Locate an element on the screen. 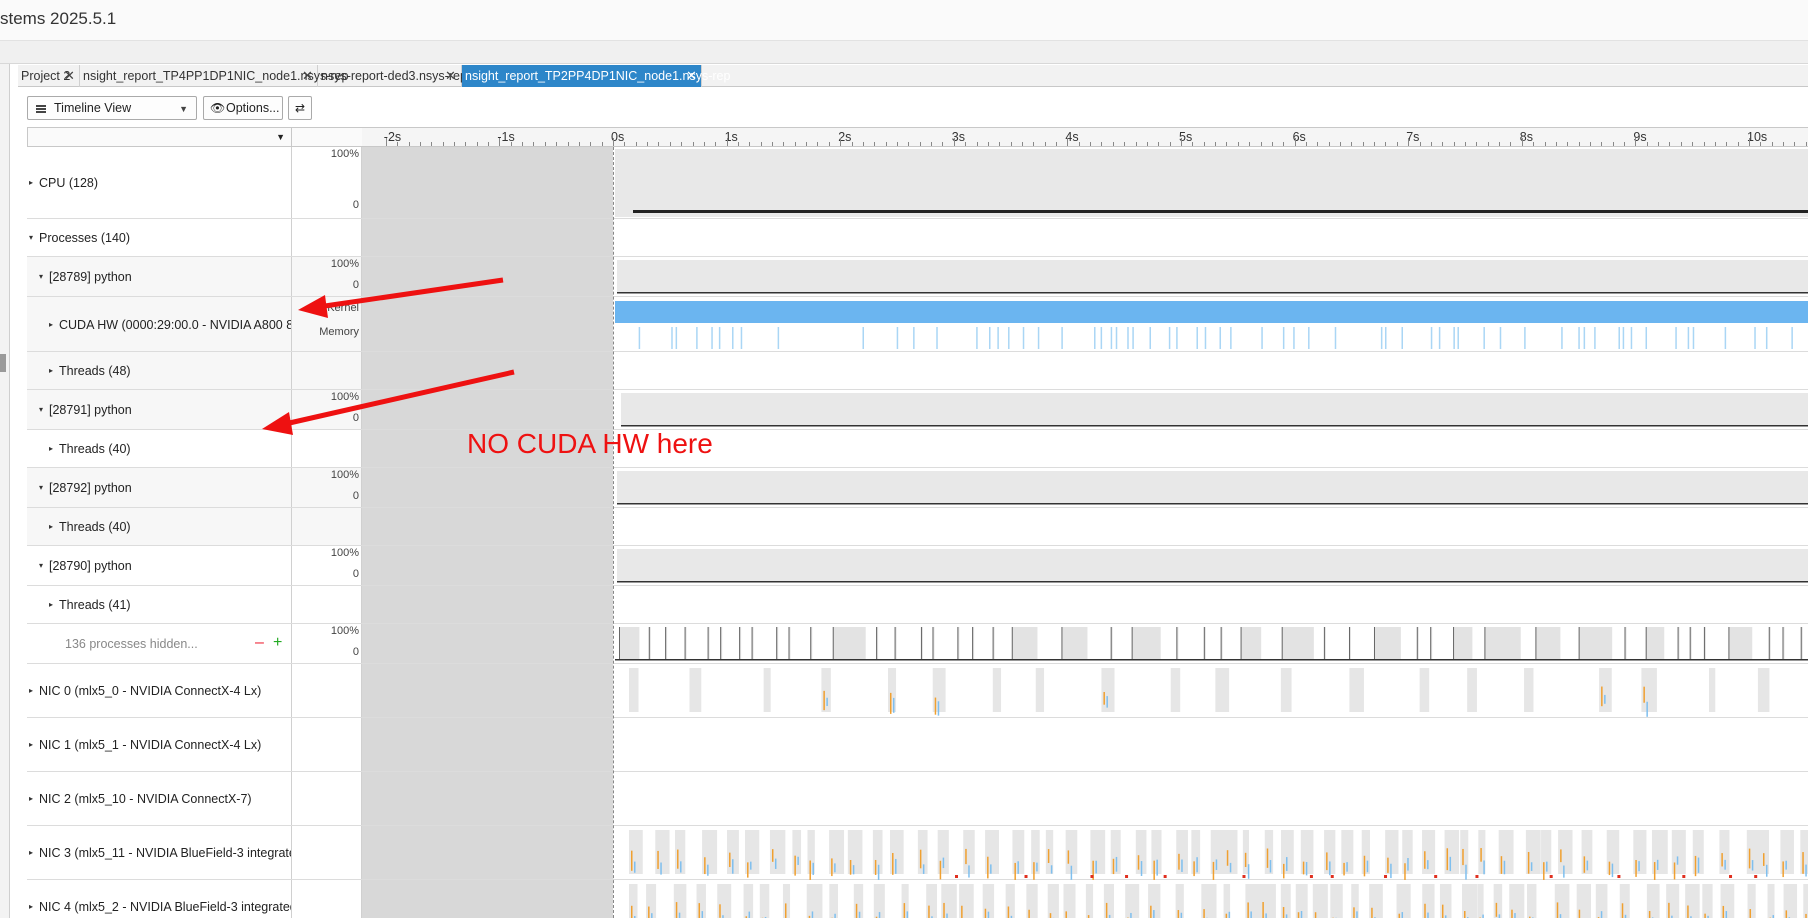  row-name-cell: ▾ [28792] python is located at coordinates (159, 487).